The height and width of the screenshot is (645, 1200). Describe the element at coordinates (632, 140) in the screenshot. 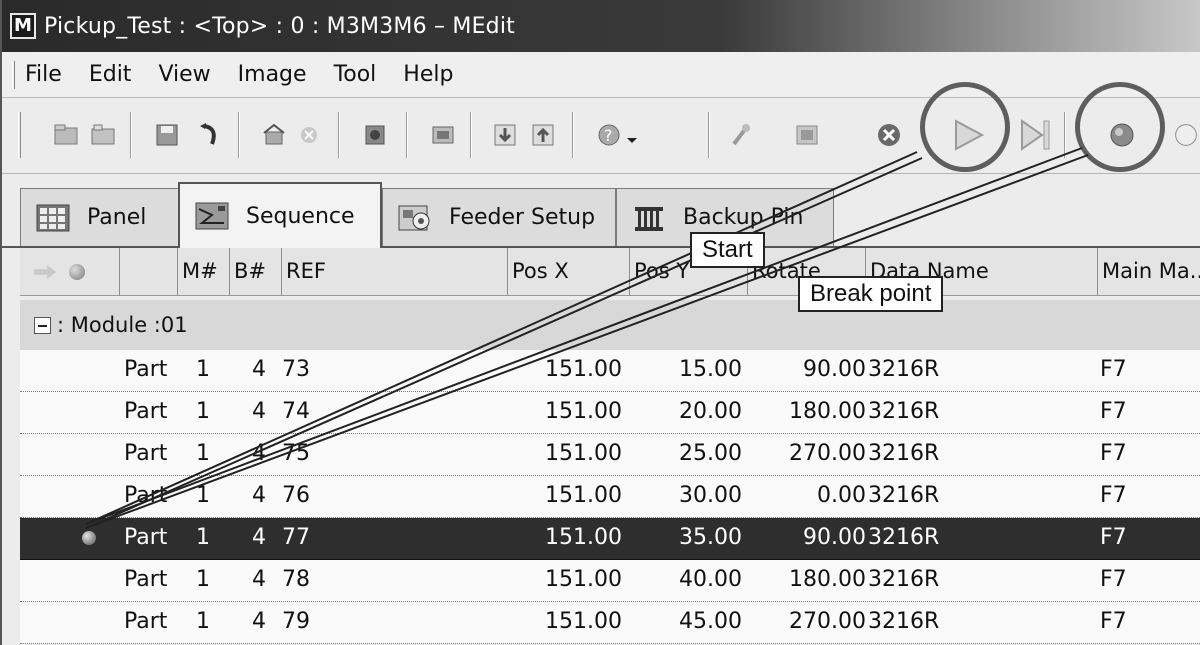

I see `chevron-down-icon` at that location.